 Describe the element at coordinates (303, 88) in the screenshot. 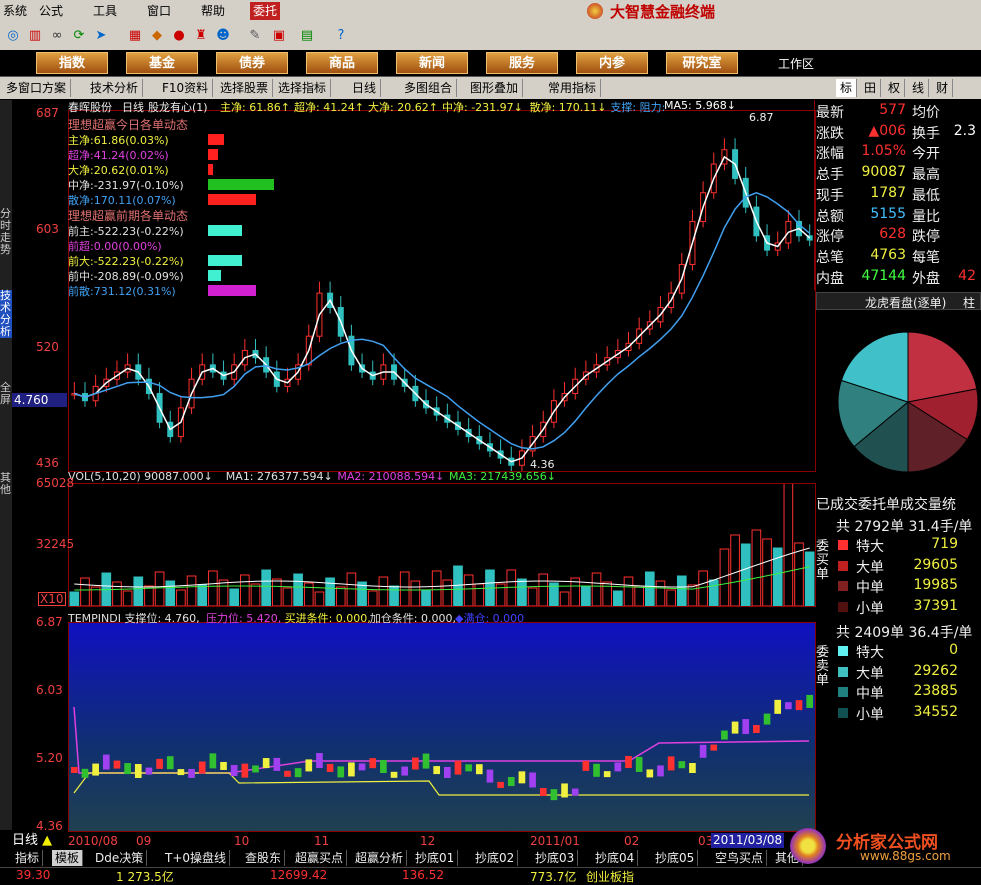

I see `function-item-4: 选择指标` at that location.